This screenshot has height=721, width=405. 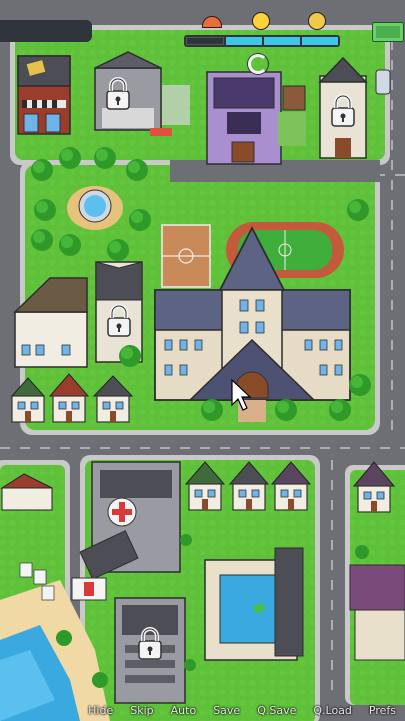 What do you see at coordinates (128, 91) in the screenshot?
I see `locked-building-grey-house` at bounding box center [128, 91].